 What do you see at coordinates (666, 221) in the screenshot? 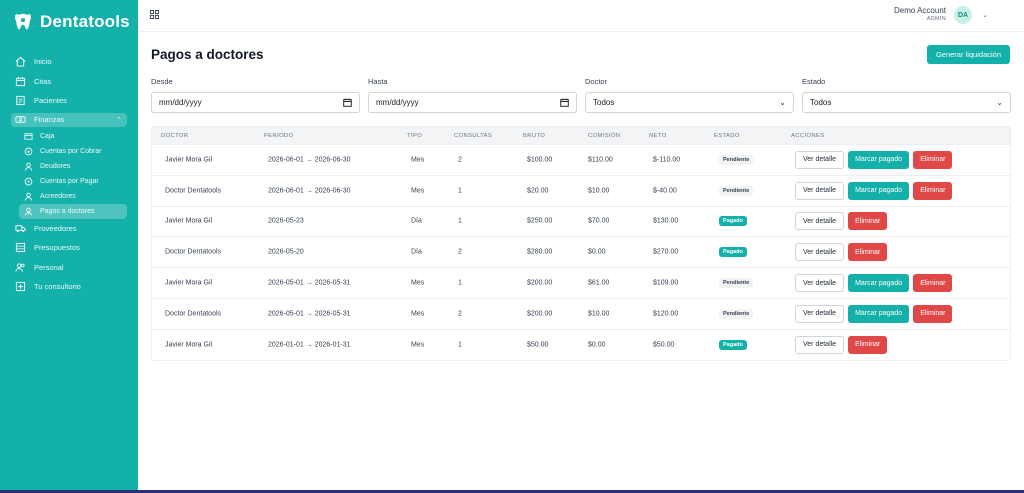
I see `cell-neto: $130.00` at bounding box center [666, 221].